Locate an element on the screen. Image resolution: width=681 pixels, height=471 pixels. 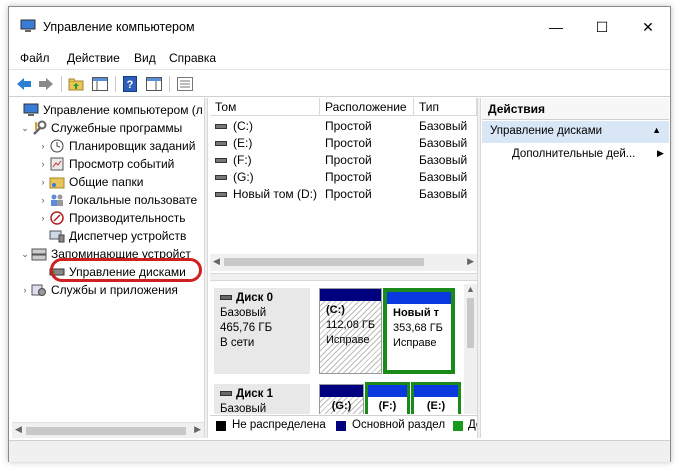
clock-icon is located at coordinates (57, 146).